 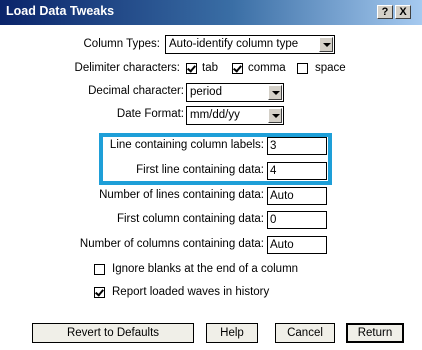 I want to click on report-waves-label: Report loaded waves in history, so click(x=191, y=292).